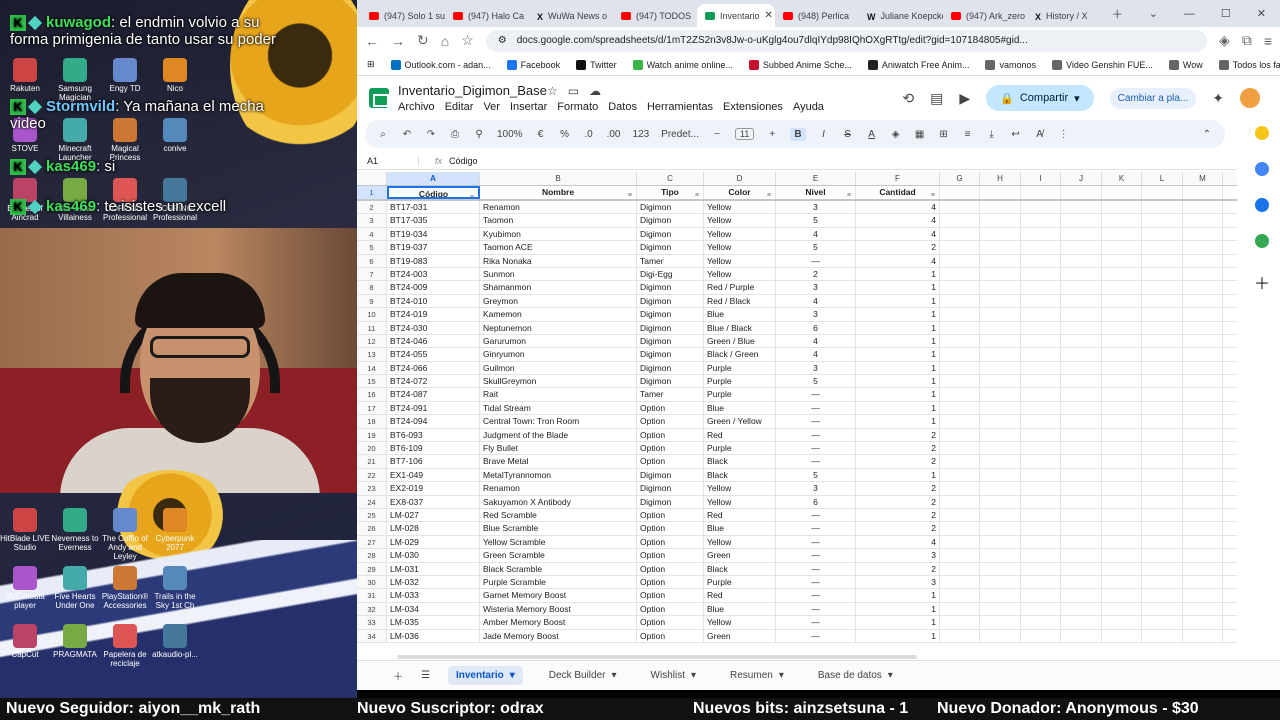 This screenshot has width=1280, height=720. What do you see at coordinates (425, 675) in the screenshot?
I see `all-sheets-icon: ☰` at bounding box center [425, 675].